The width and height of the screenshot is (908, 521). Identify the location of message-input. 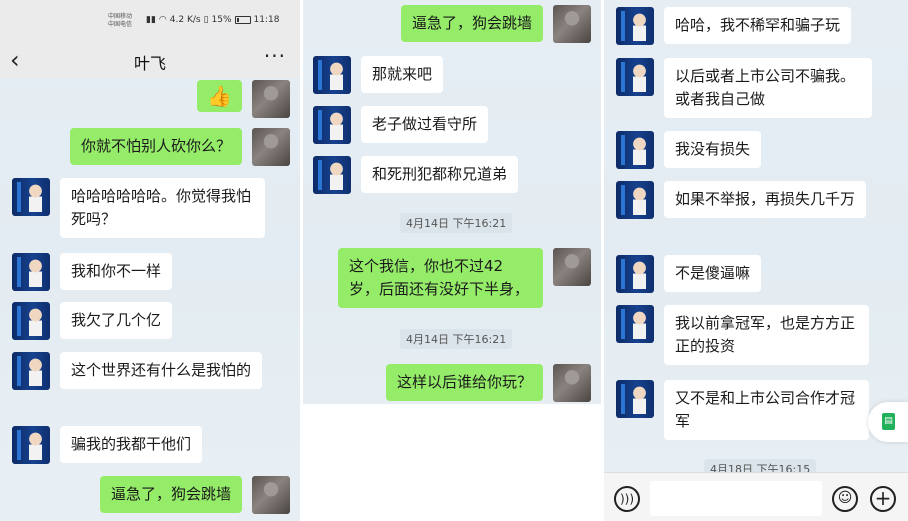
(736, 498).